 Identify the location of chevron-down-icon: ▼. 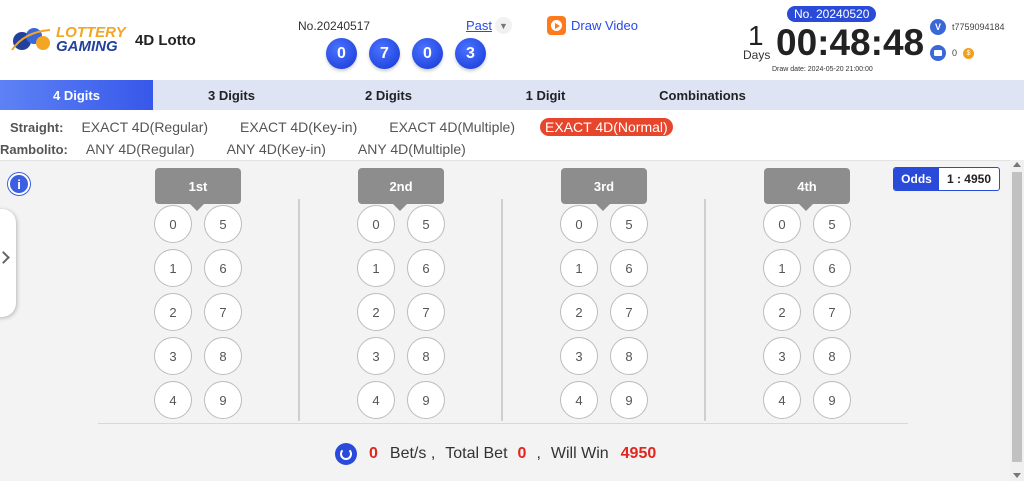
(503, 25).